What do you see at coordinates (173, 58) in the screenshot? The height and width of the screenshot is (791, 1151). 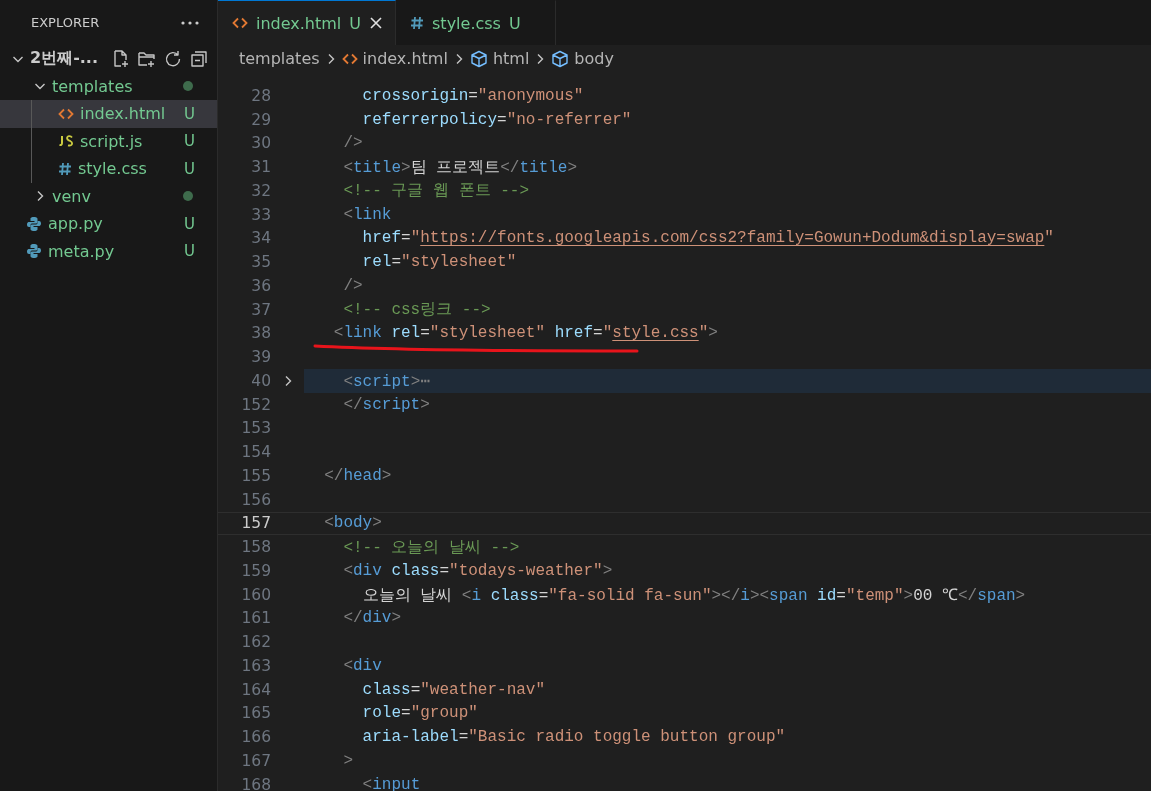 I see `refresh-icon` at bounding box center [173, 58].